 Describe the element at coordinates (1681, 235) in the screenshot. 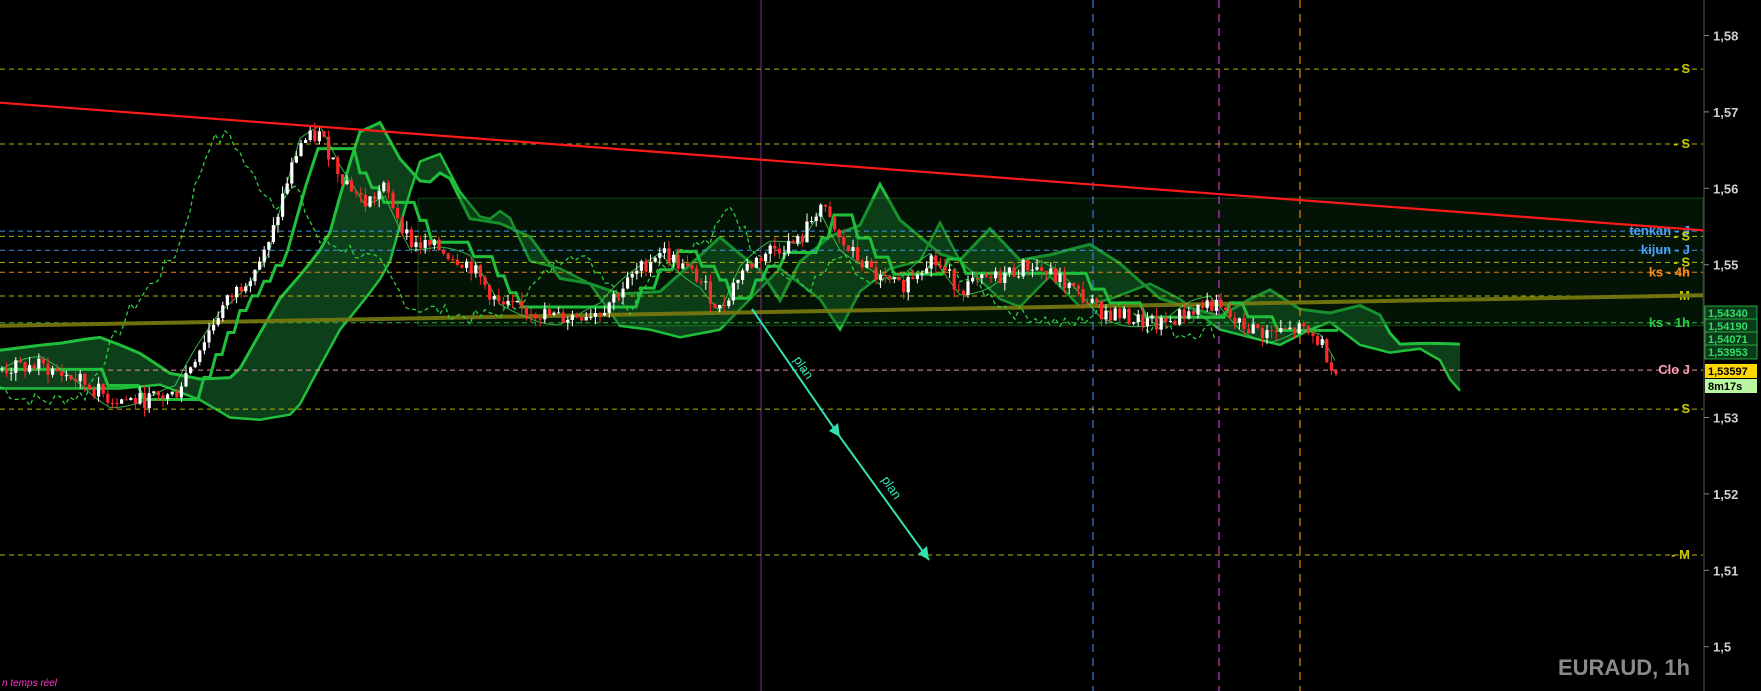

I see `level-label-4: - S` at that location.